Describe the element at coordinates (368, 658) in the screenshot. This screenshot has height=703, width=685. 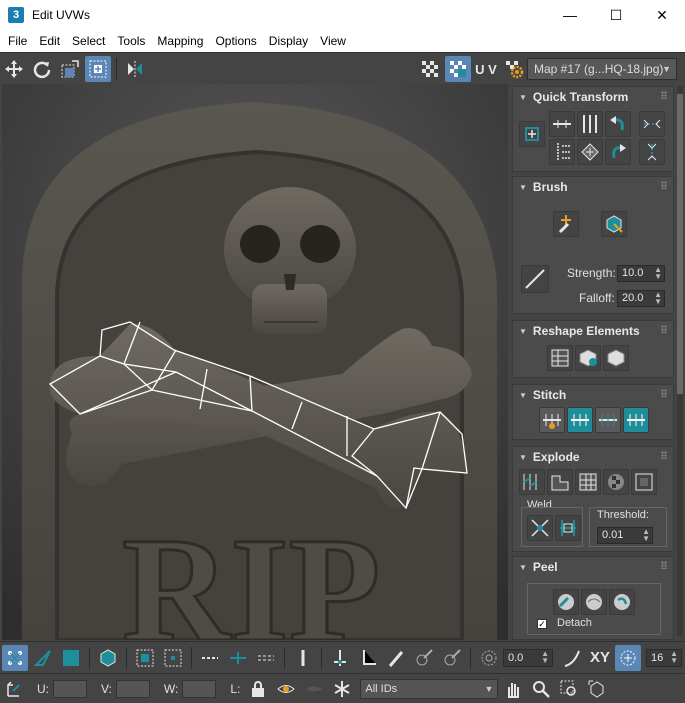
I see `ring-shrink-button` at that location.